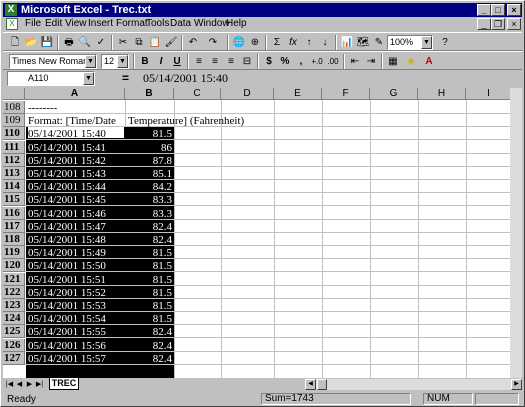  Describe the element at coordinates (139, 42) in the screenshot. I see `copy-icon: ⧉` at that location.